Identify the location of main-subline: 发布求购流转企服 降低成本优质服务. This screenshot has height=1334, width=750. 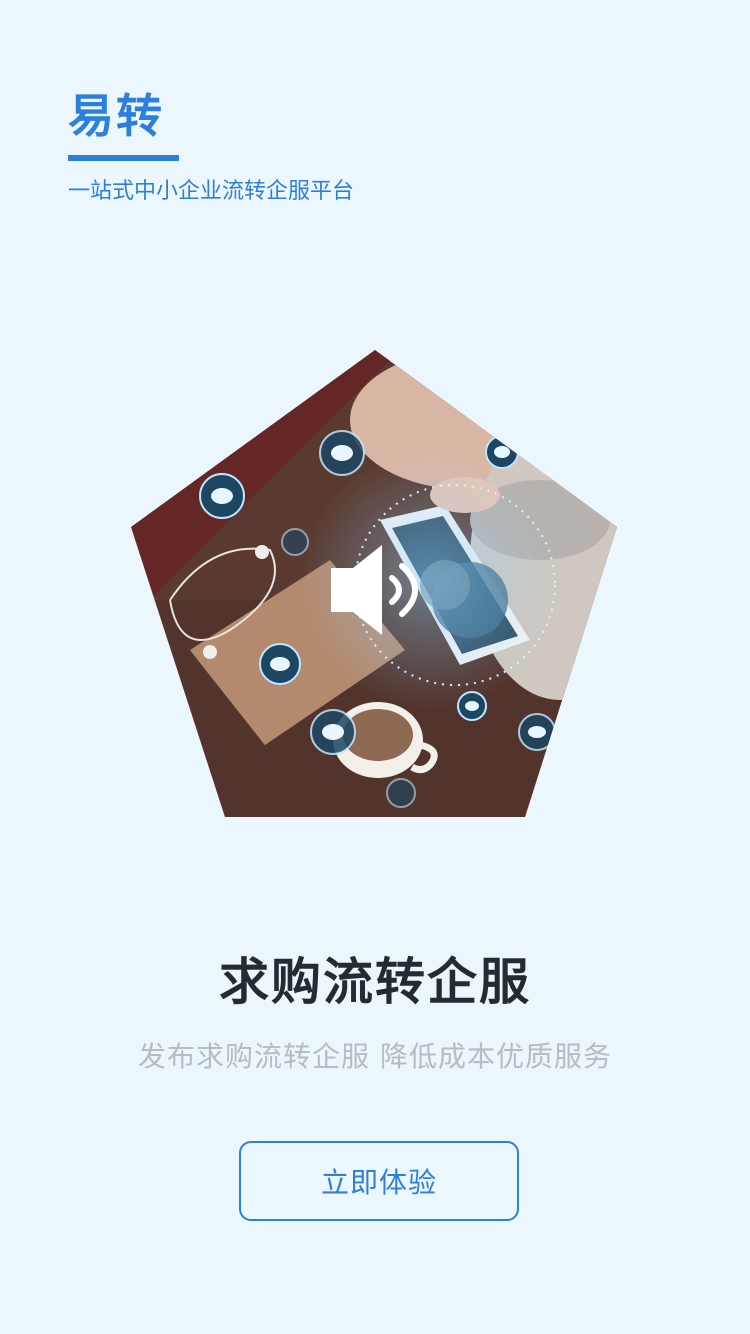
(375, 1056).